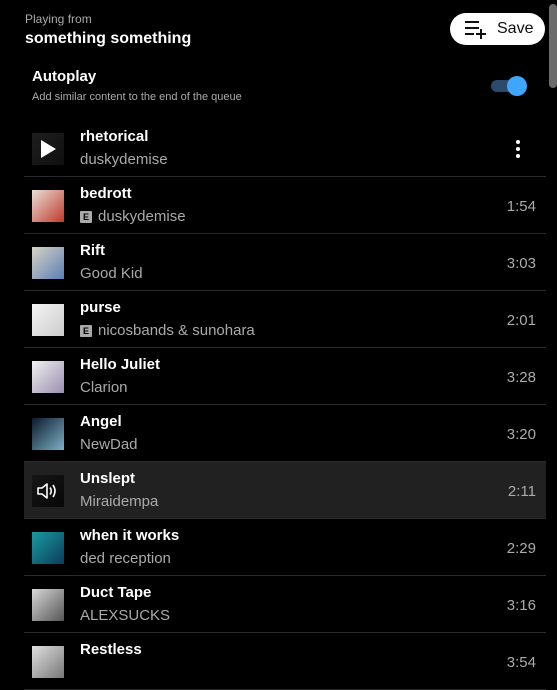 The image size is (557, 690). What do you see at coordinates (108, 39) in the screenshot?
I see `playlist-name: something something` at bounding box center [108, 39].